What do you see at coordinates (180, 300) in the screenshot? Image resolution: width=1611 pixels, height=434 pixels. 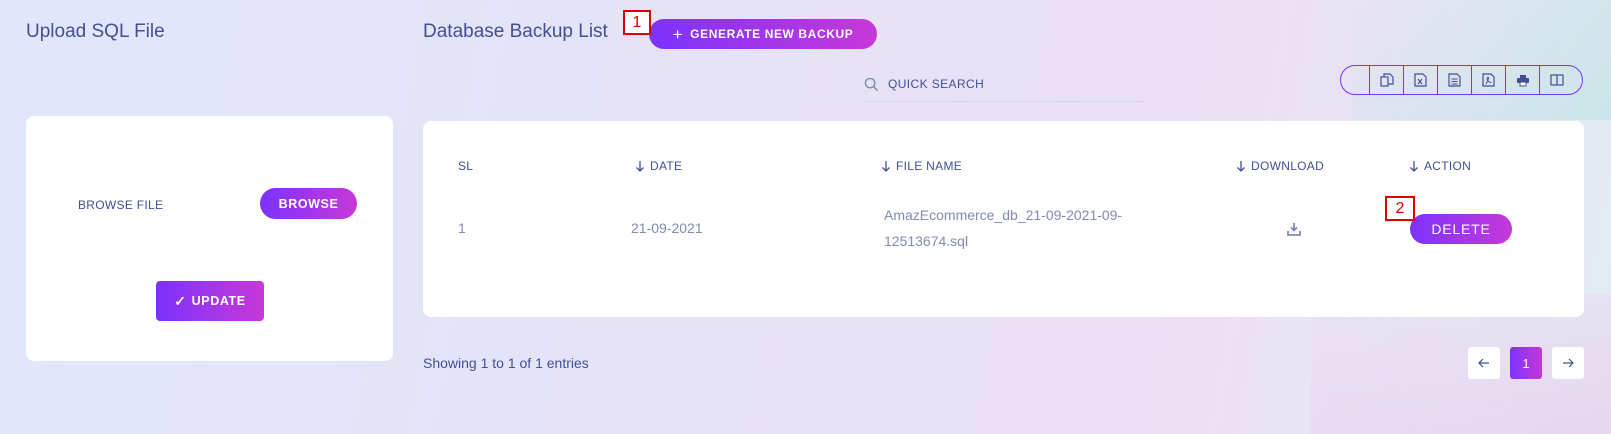 I see `check-icon: ✓` at bounding box center [180, 300].